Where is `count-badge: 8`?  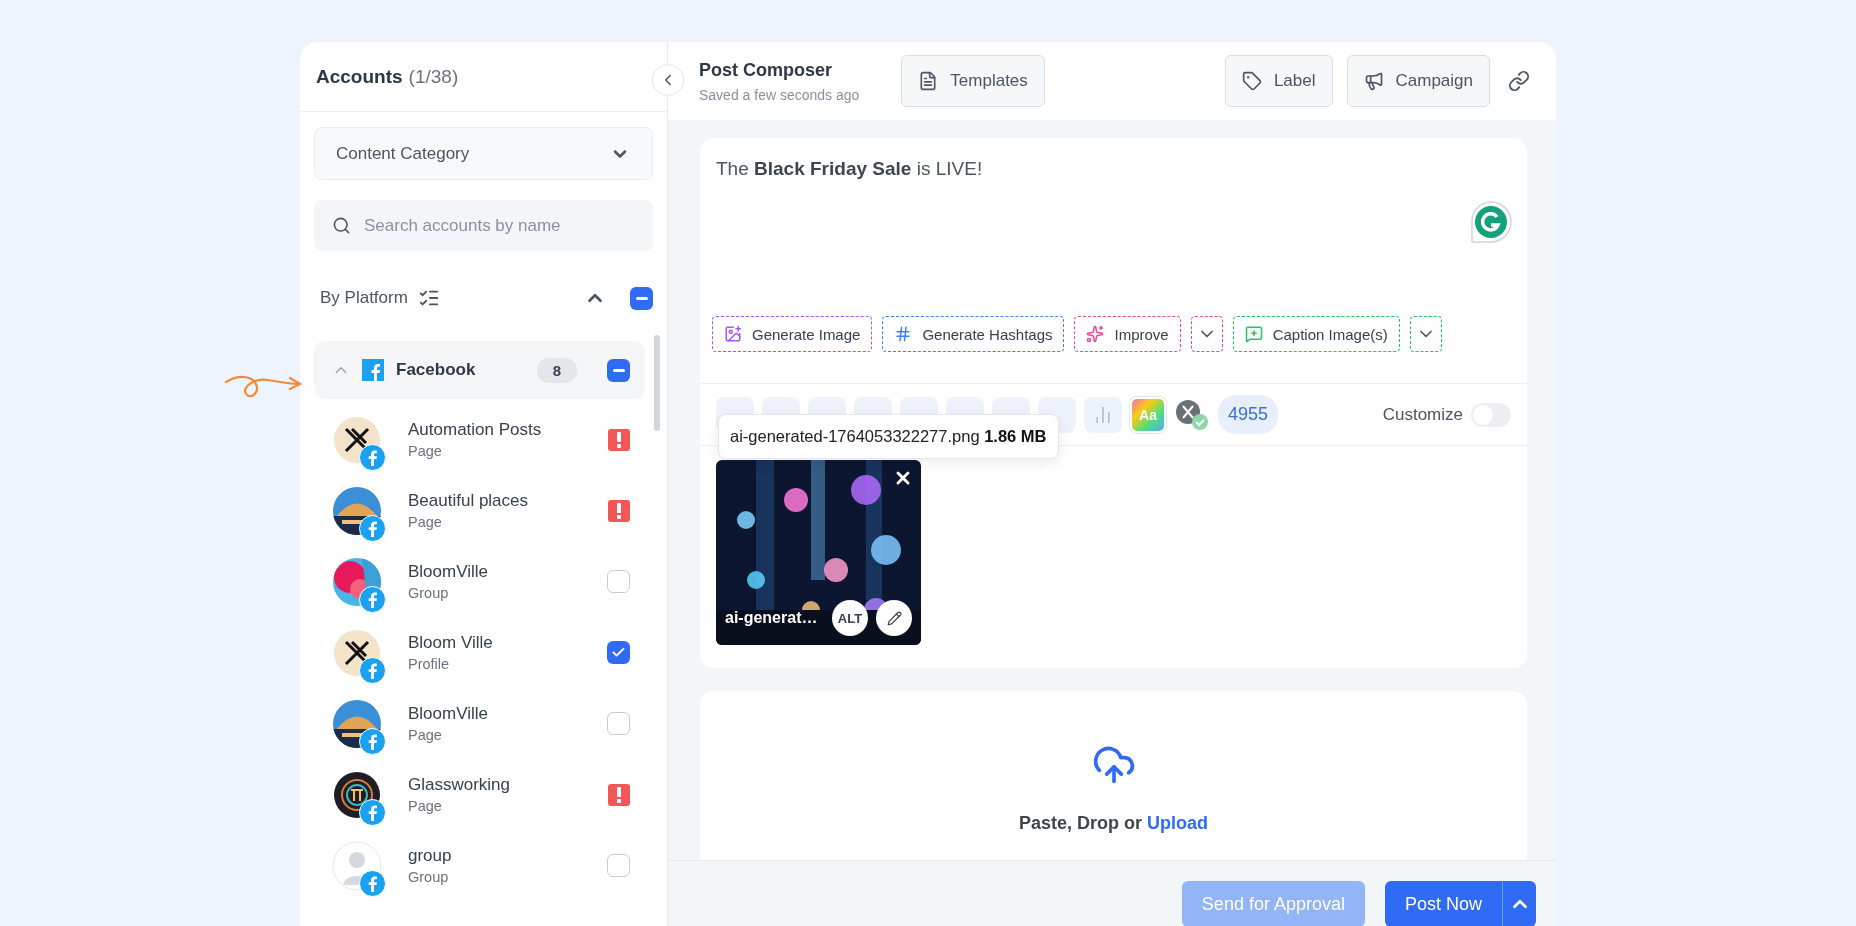
count-badge: 8 is located at coordinates (556, 370).